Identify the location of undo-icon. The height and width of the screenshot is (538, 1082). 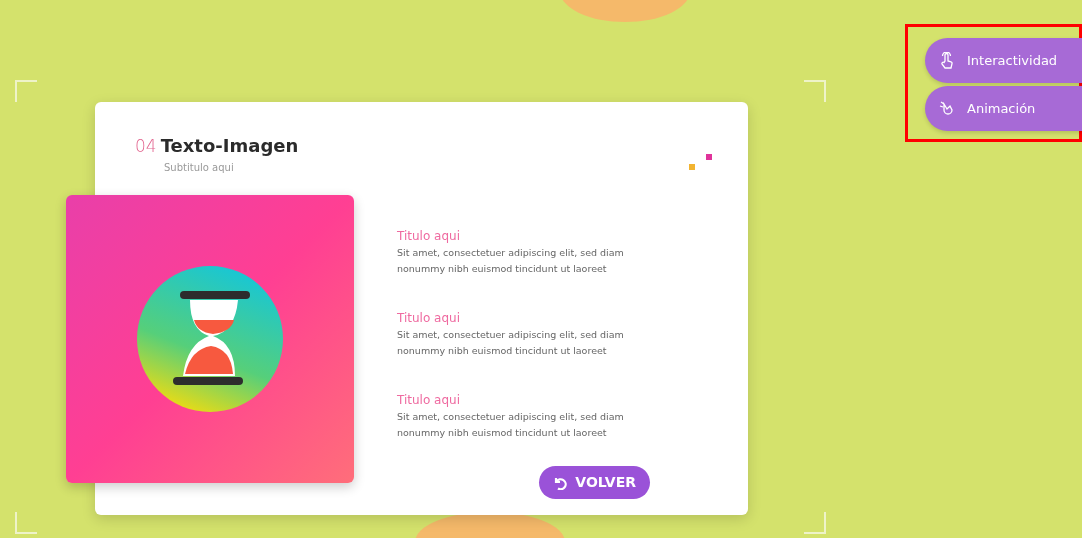
(560, 482).